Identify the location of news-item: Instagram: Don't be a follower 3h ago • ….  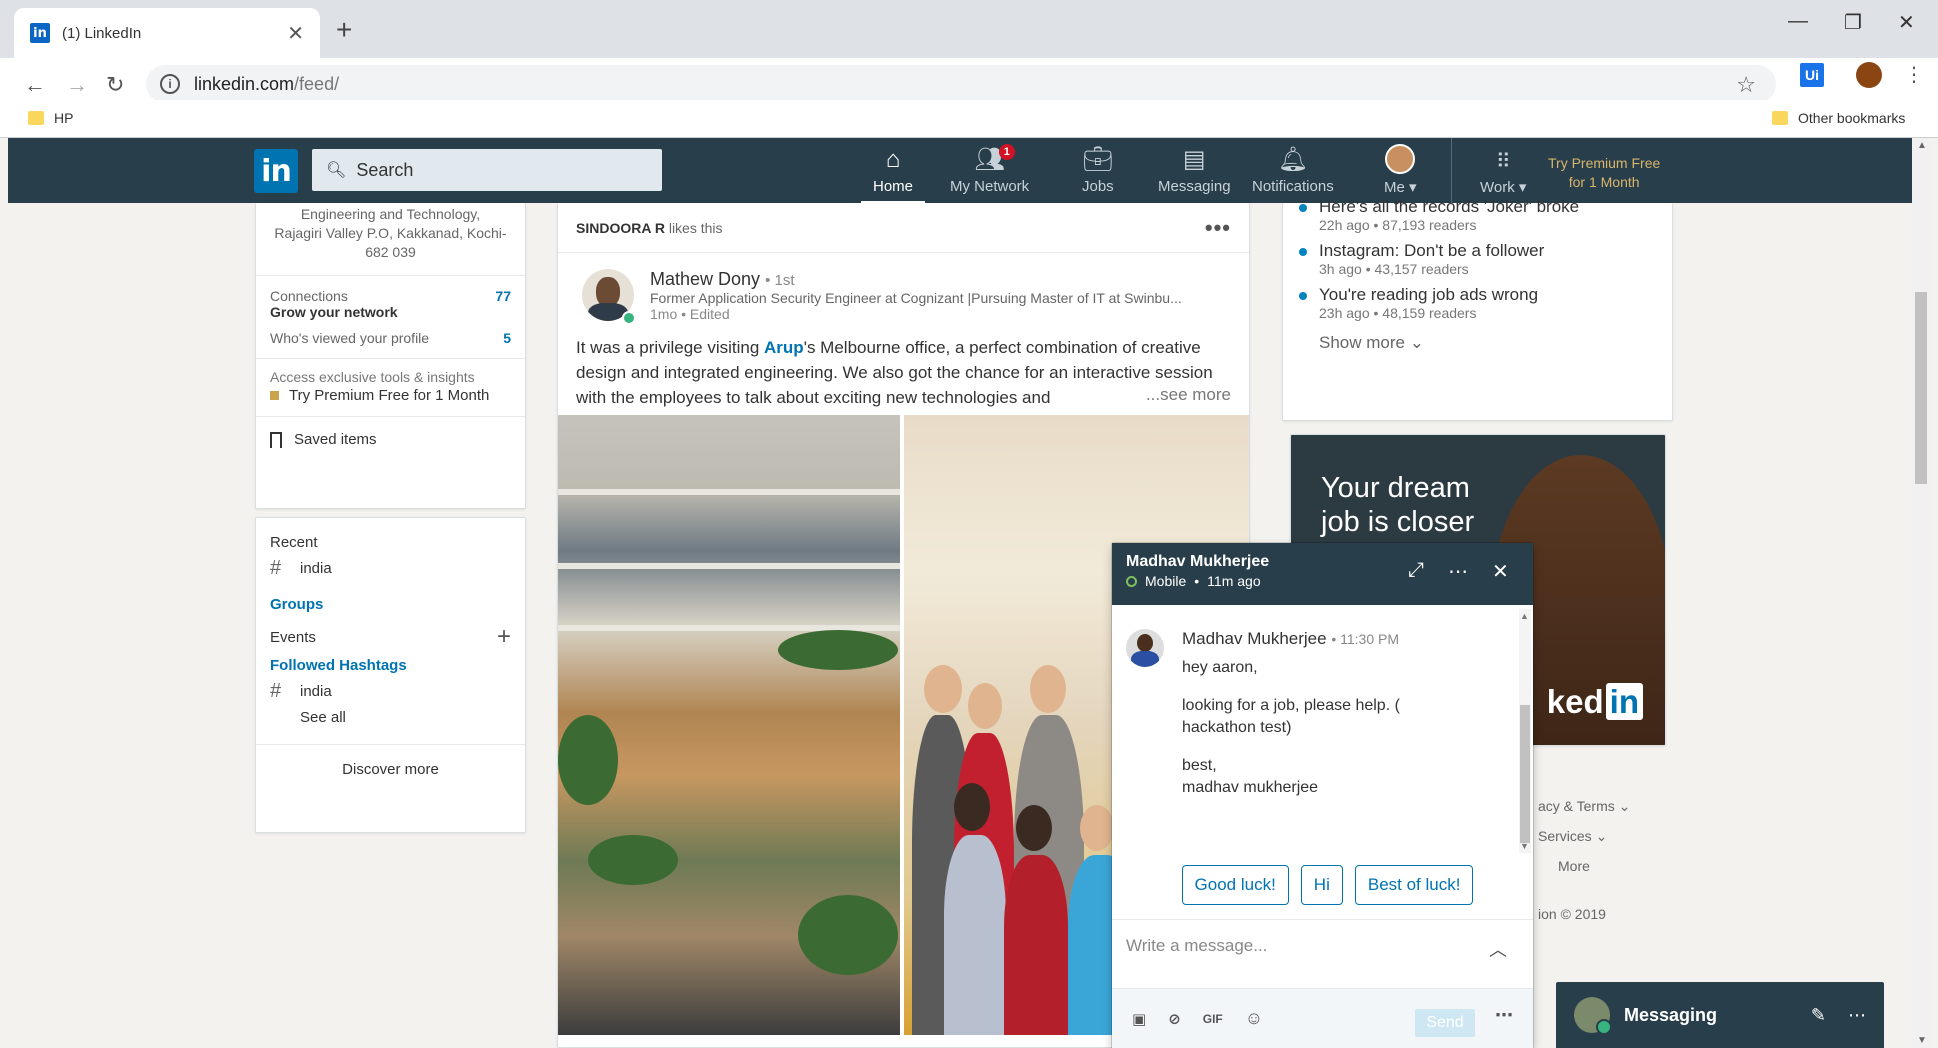
(1477, 259).